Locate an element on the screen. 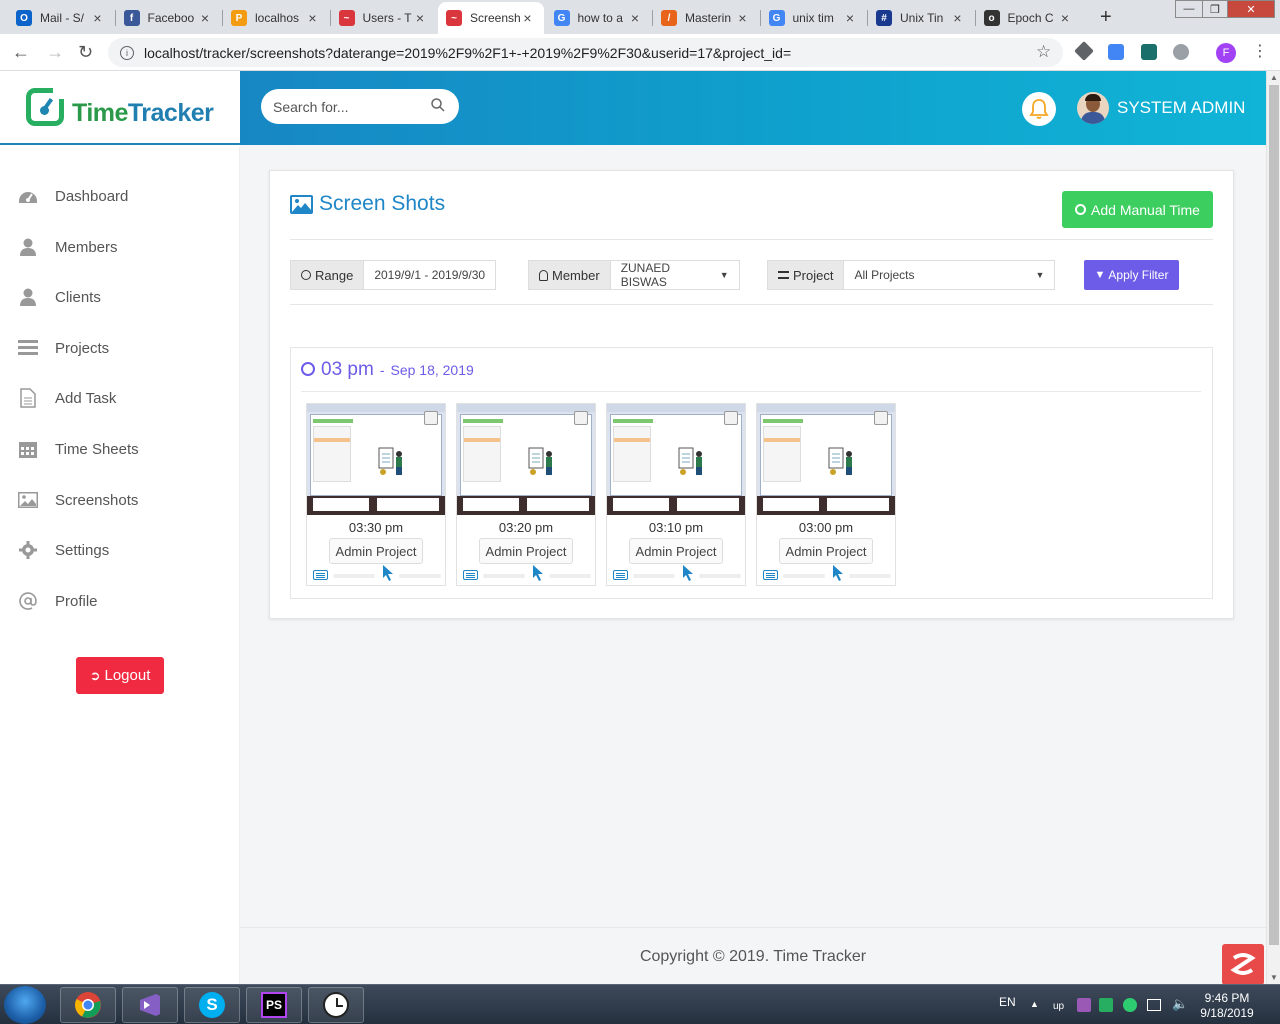  page-scrollbar: ▲ ▼ is located at coordinates (1273, 527).